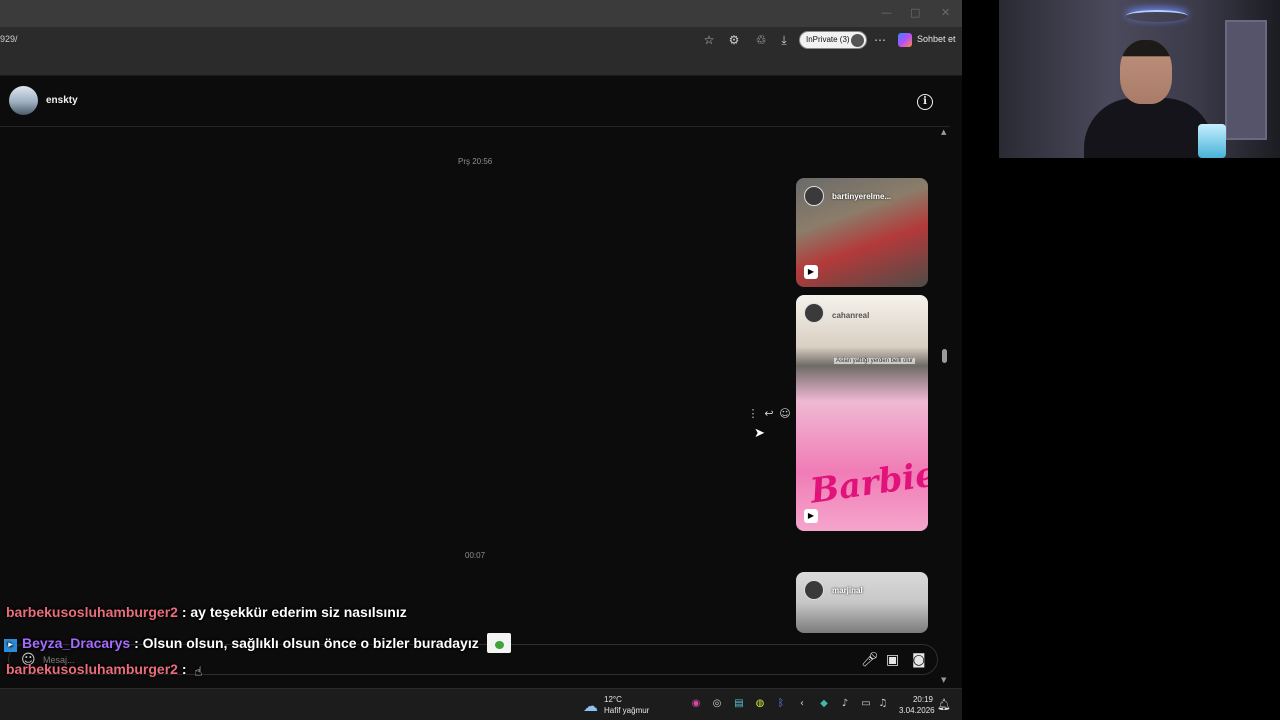 The height and width of the screenshot is (720, 1280). What do you see at coordinates (76, 643) in the screenshot?
I see `chat-author: Beyza_Dracarys` at bounding box center [76, 643].